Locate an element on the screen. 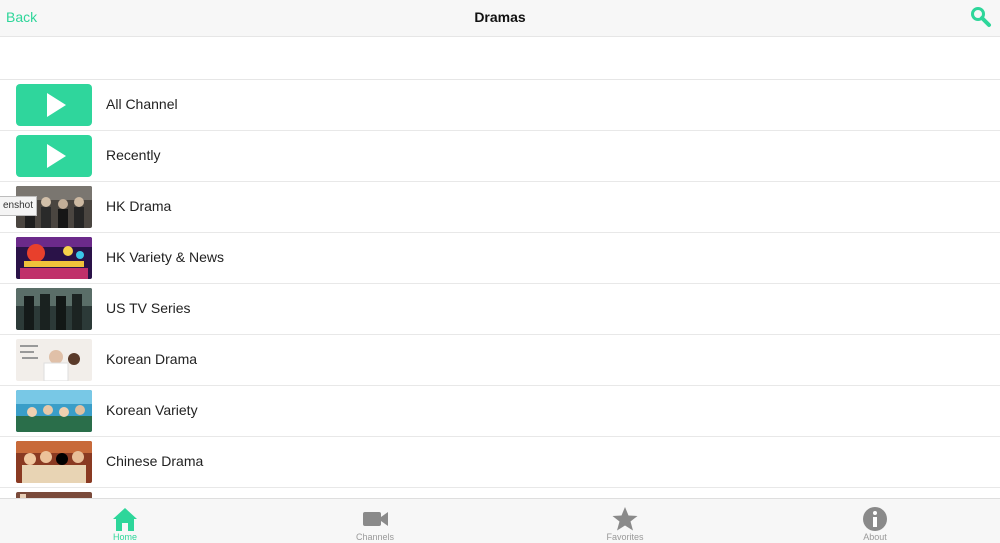  screenshot-tooltip: enshot is located at coordinates (19, 206).